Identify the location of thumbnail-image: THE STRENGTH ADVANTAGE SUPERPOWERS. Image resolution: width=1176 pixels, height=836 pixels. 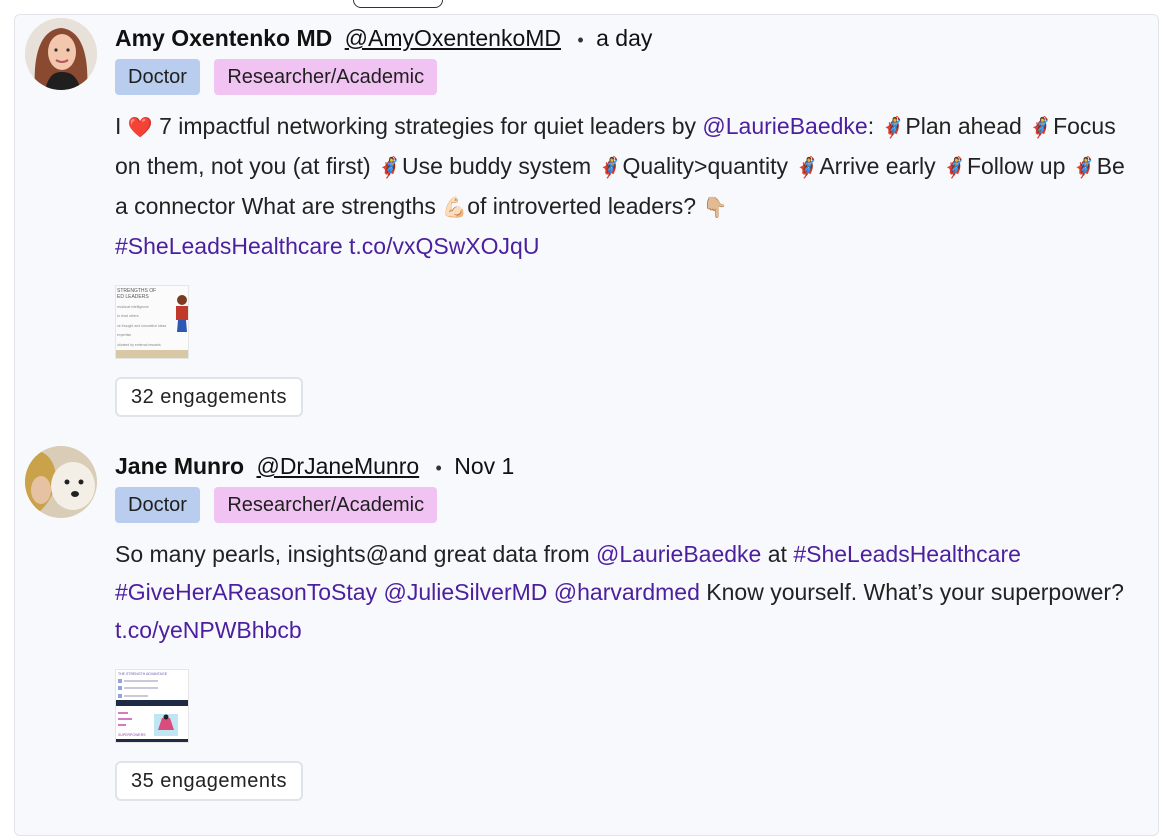
(152, 706).